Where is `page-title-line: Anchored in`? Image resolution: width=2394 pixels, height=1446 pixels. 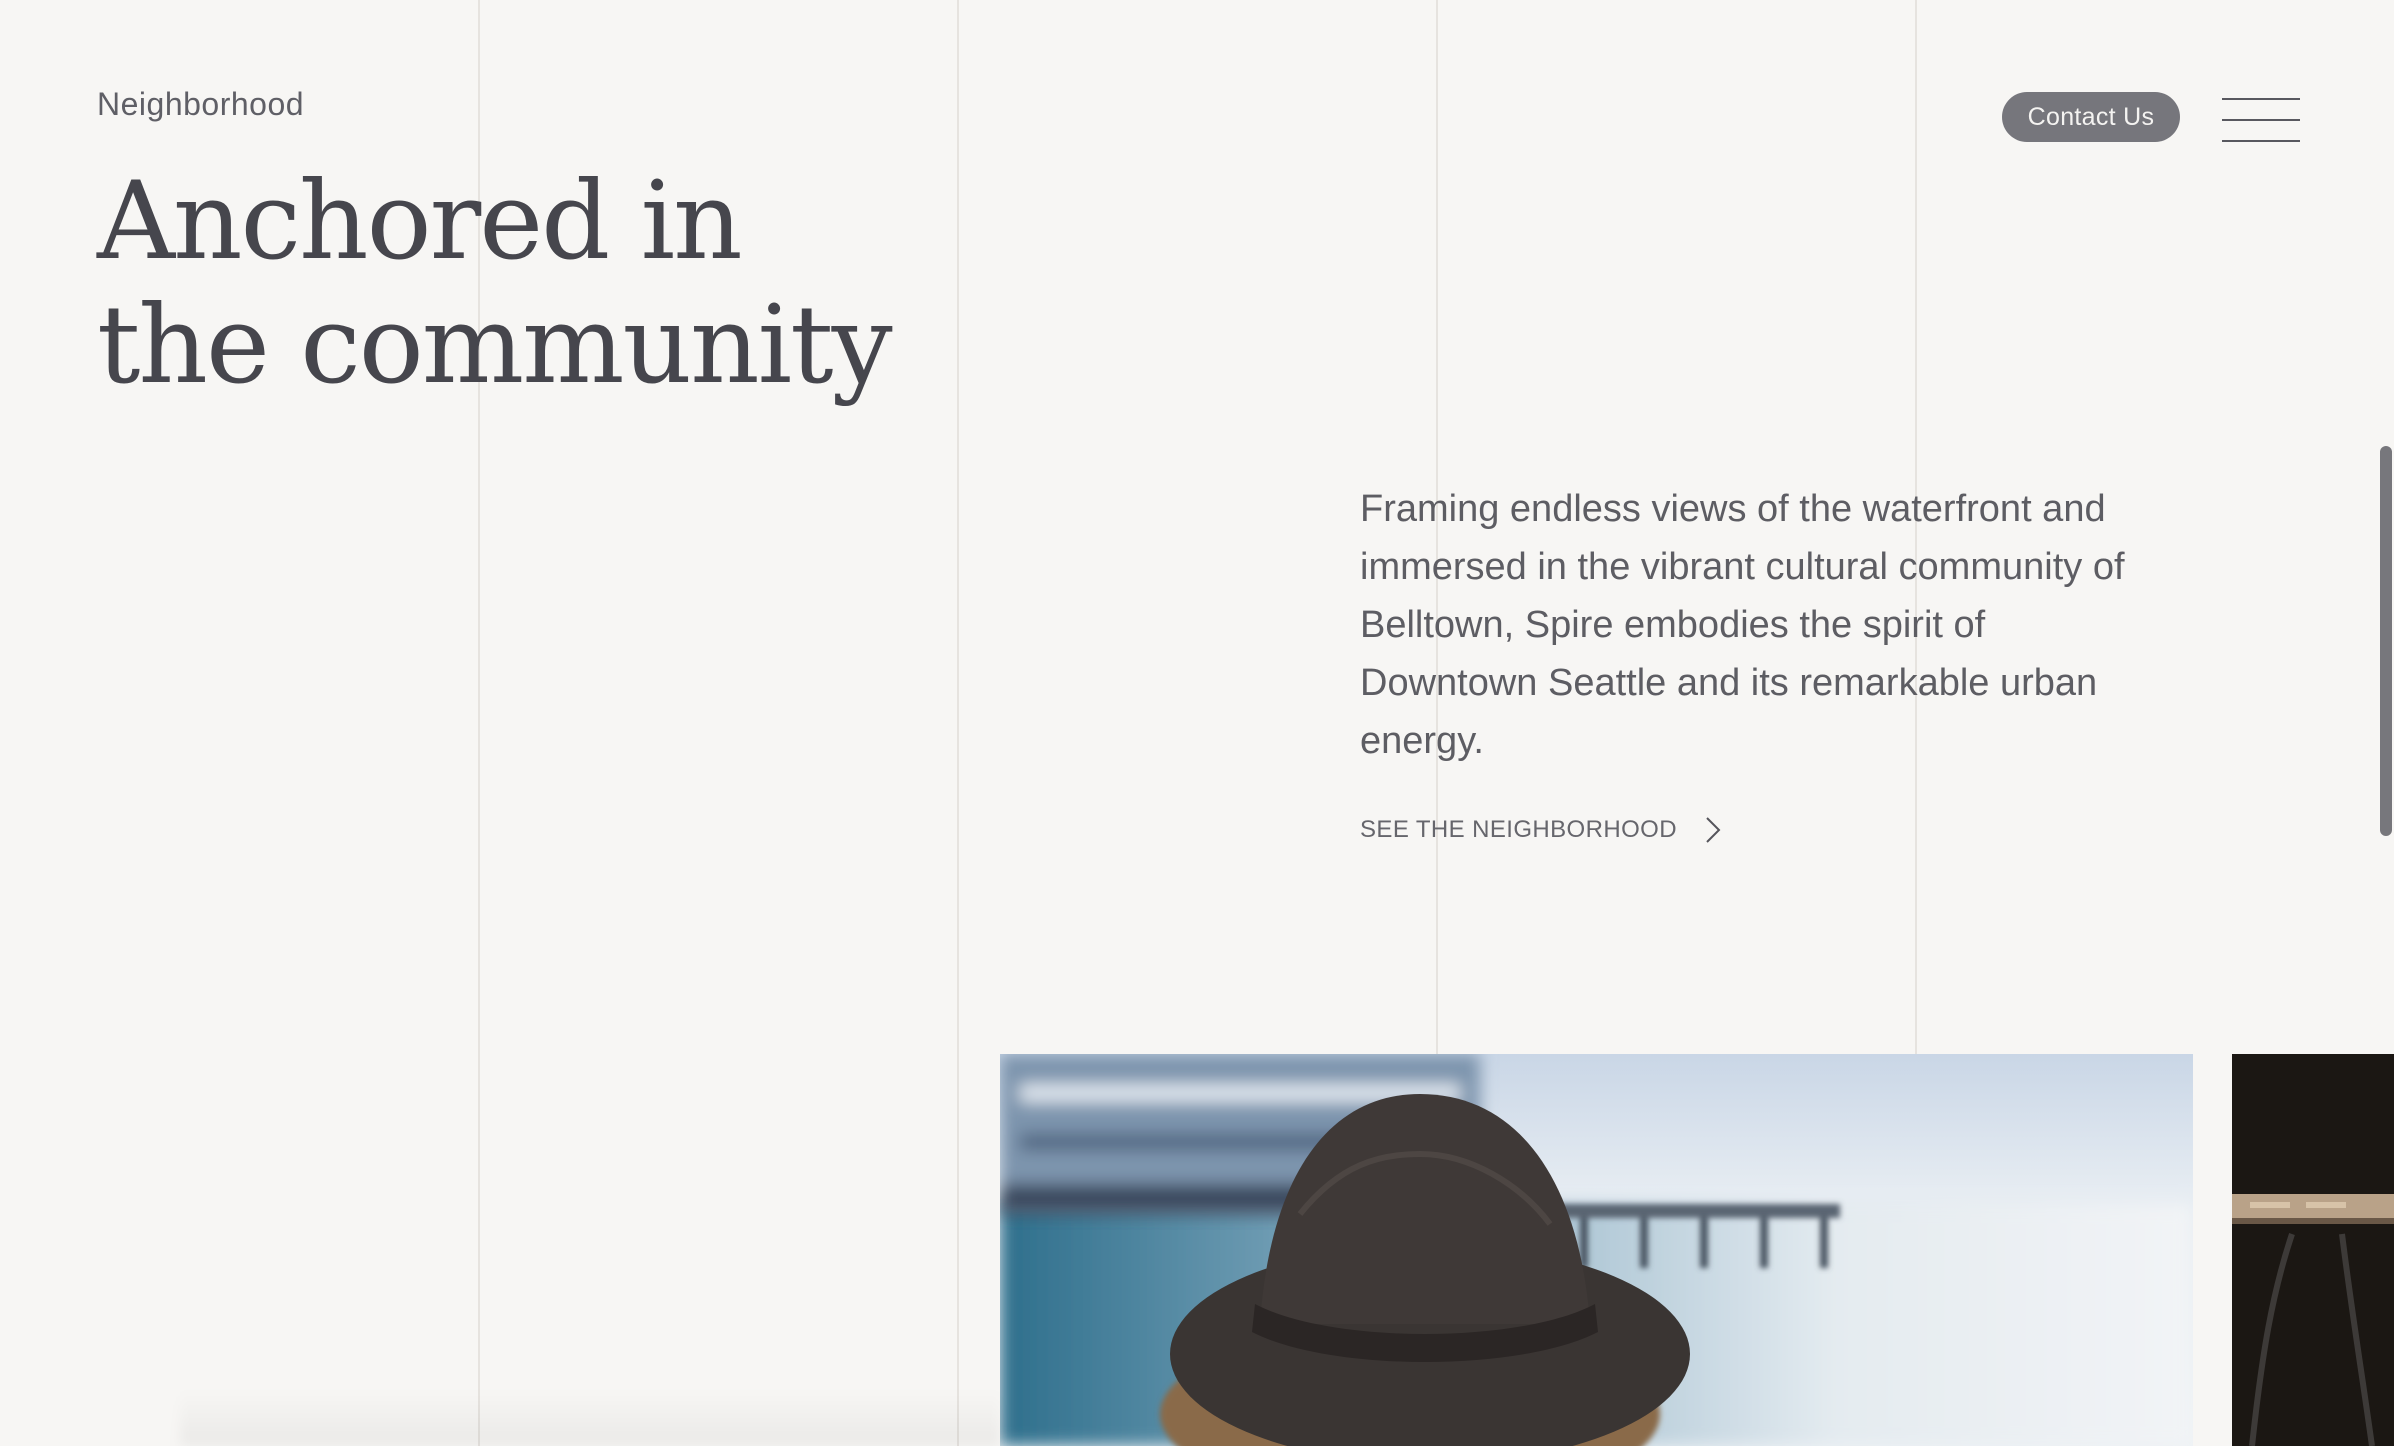 page-title-line: Anchored in is located at coordinates (420, 221).